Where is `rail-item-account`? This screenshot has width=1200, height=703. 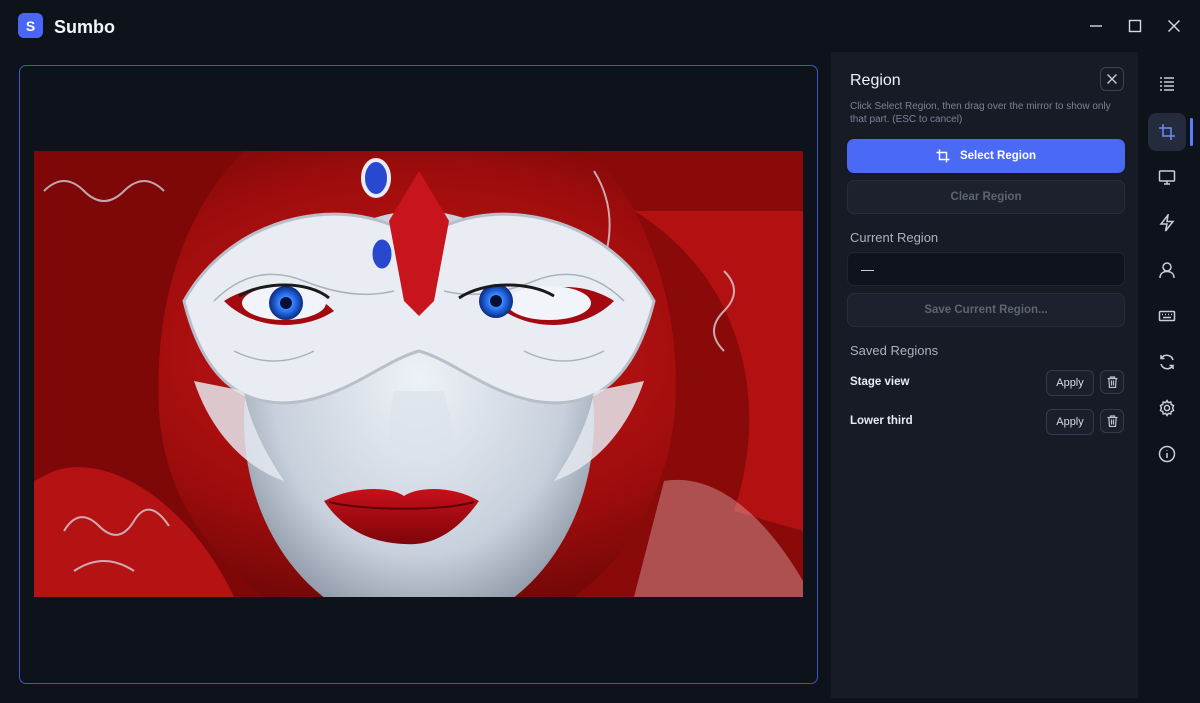 rail-item-account is located at coordinates (1167, 270).